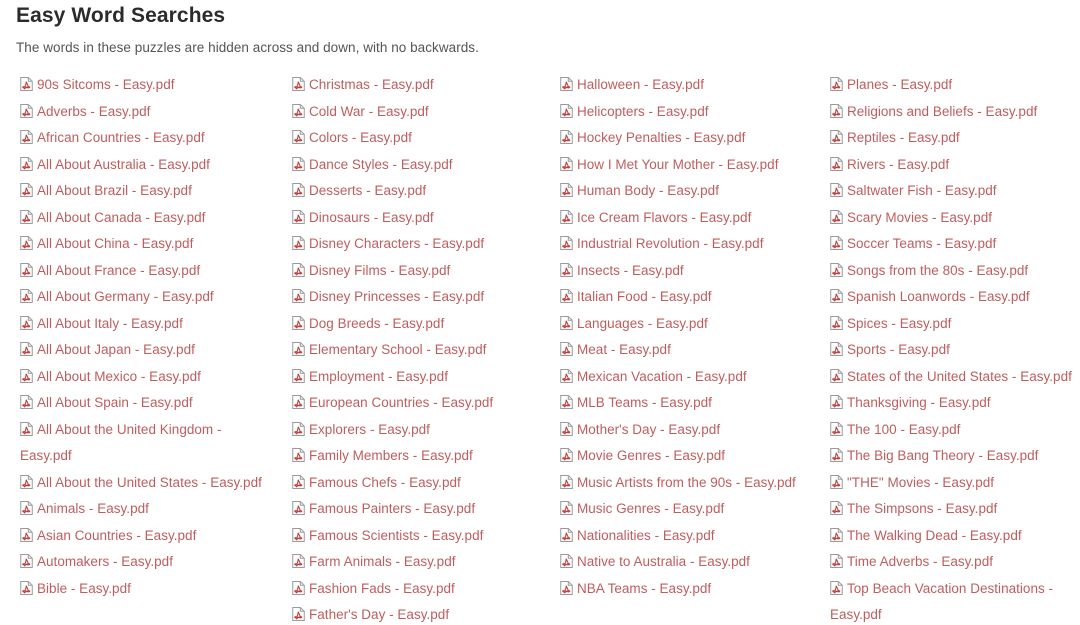 The height and width of the screenshot is (625, 1080). Describe the element at coordinates (141, 377) in the screenshot. I see `pdf-file-link: All About Mexico - Easy.pdf` at that location.